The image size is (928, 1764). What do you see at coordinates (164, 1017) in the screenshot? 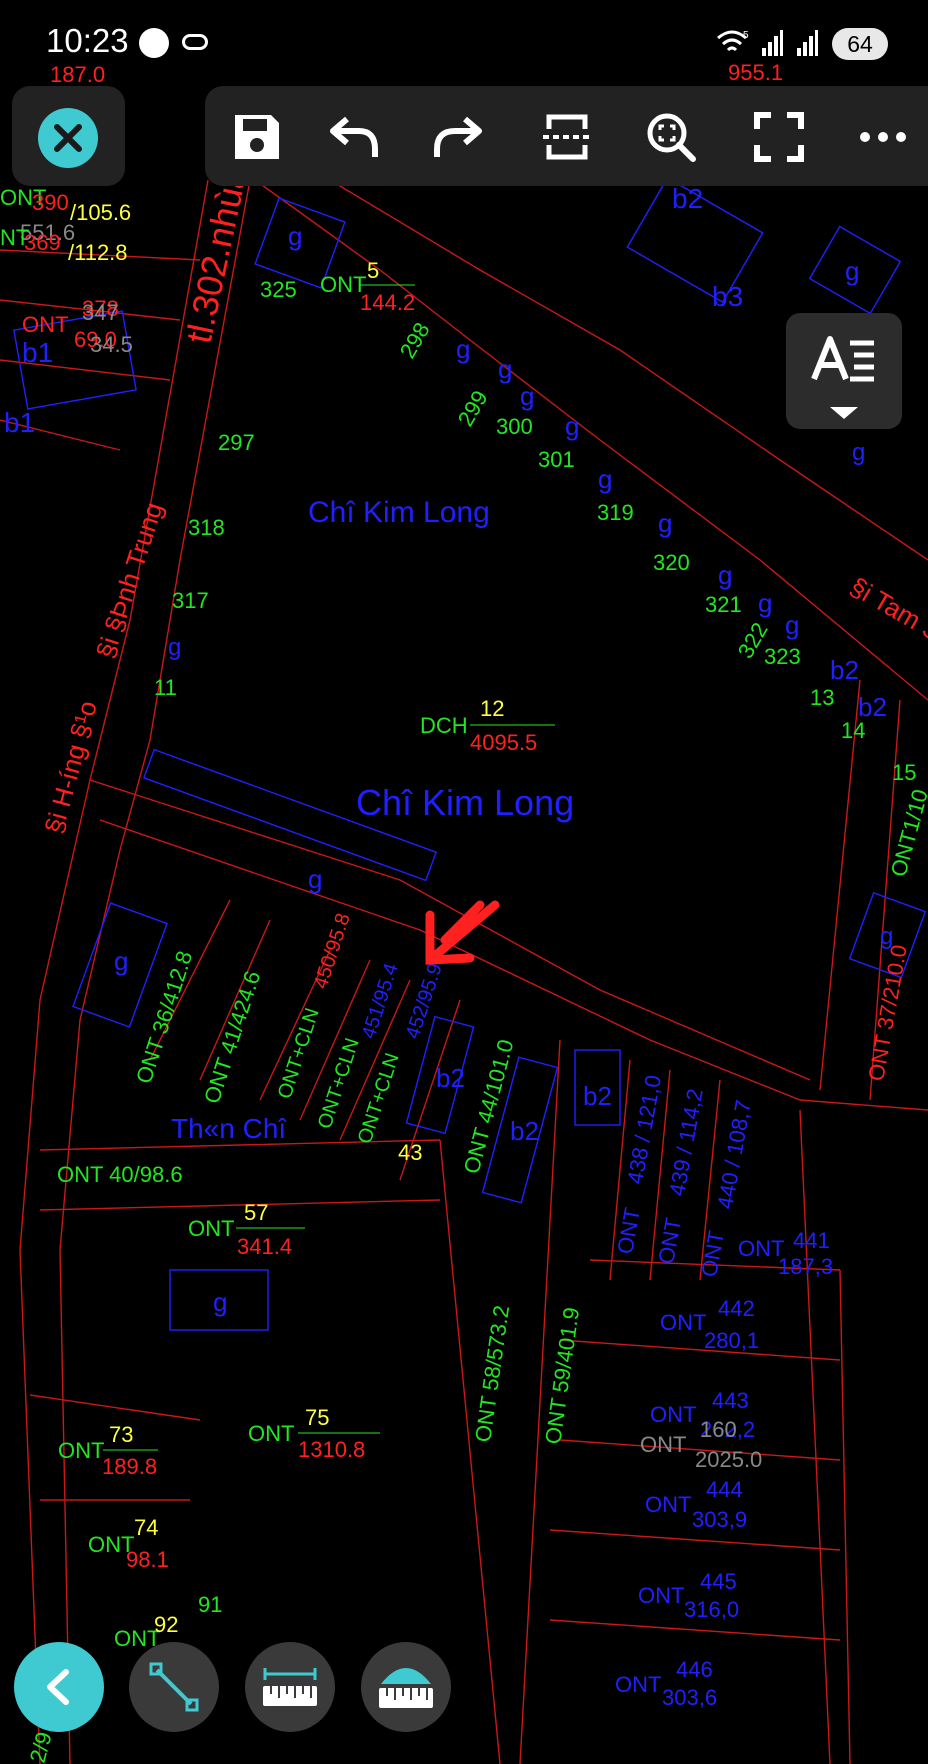
I see `label: ONT 36/412.8` at bounding box center [164, 1017].